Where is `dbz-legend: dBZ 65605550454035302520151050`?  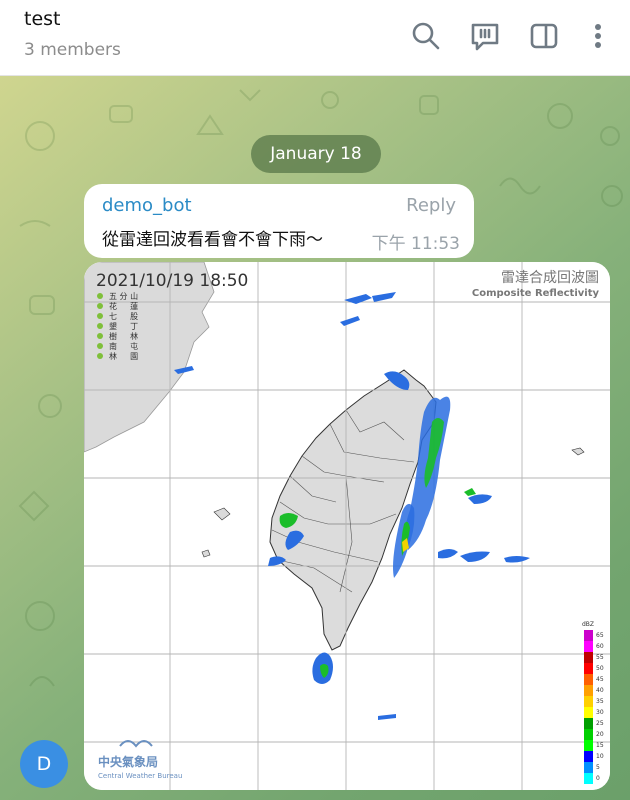
dbz-legend: dBZ 65605550454035302520151050 is located at coordinates (593, 702).